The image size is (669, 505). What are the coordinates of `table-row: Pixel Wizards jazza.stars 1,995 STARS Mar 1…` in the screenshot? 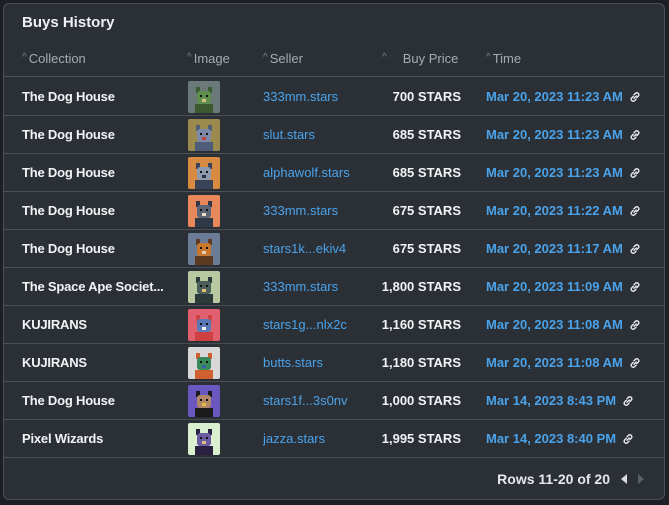 It's located at (334, 439).